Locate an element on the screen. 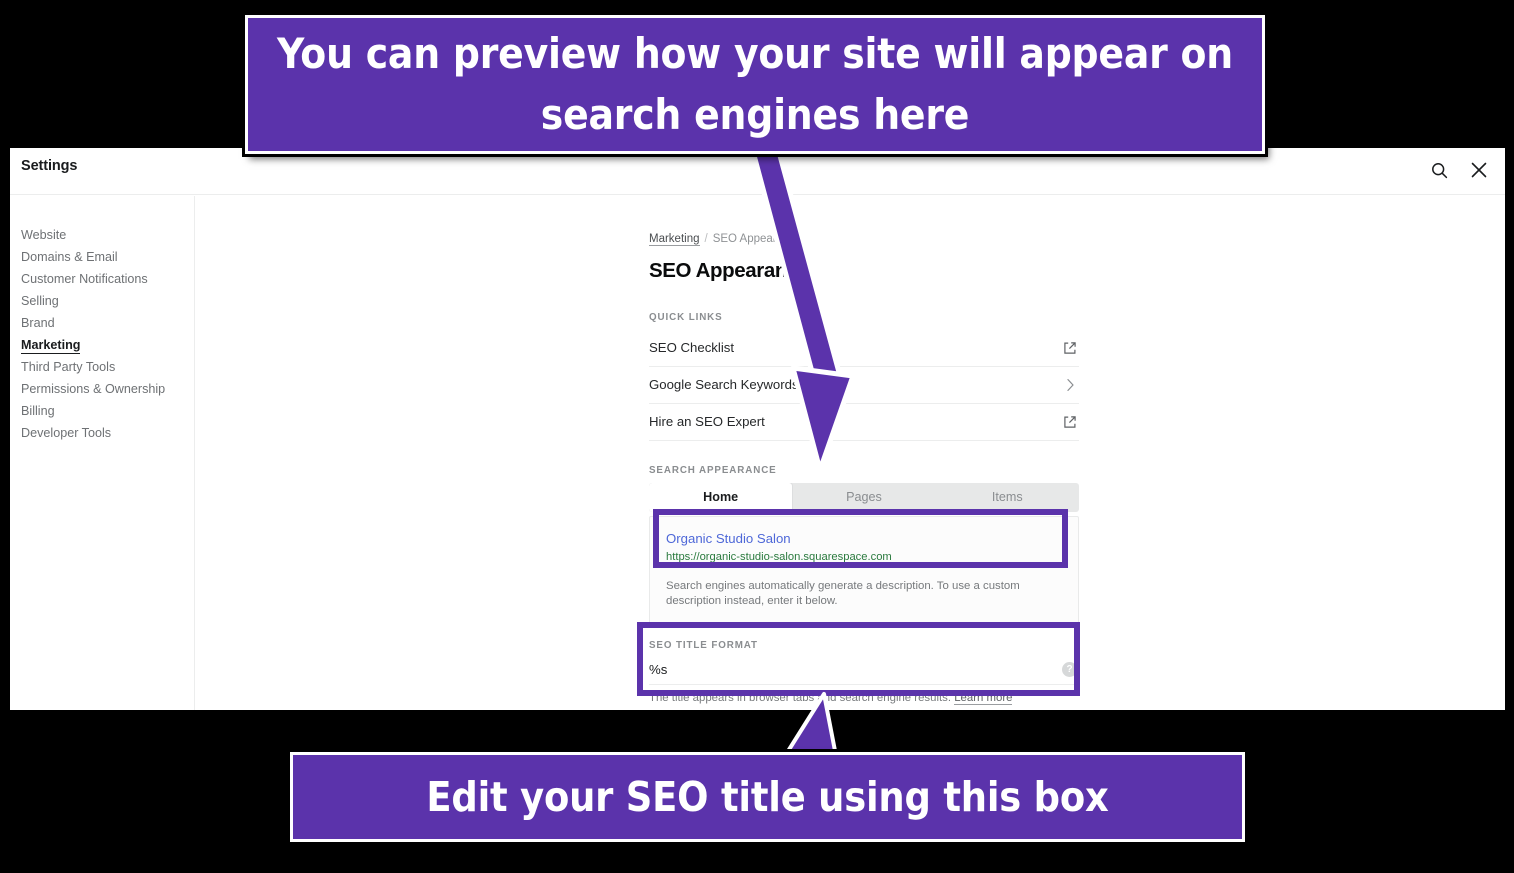 Image resolution: width=1514 pixels, height=873 pixels. sidebar-item-label: Billing is located at coordinates (38, 411).